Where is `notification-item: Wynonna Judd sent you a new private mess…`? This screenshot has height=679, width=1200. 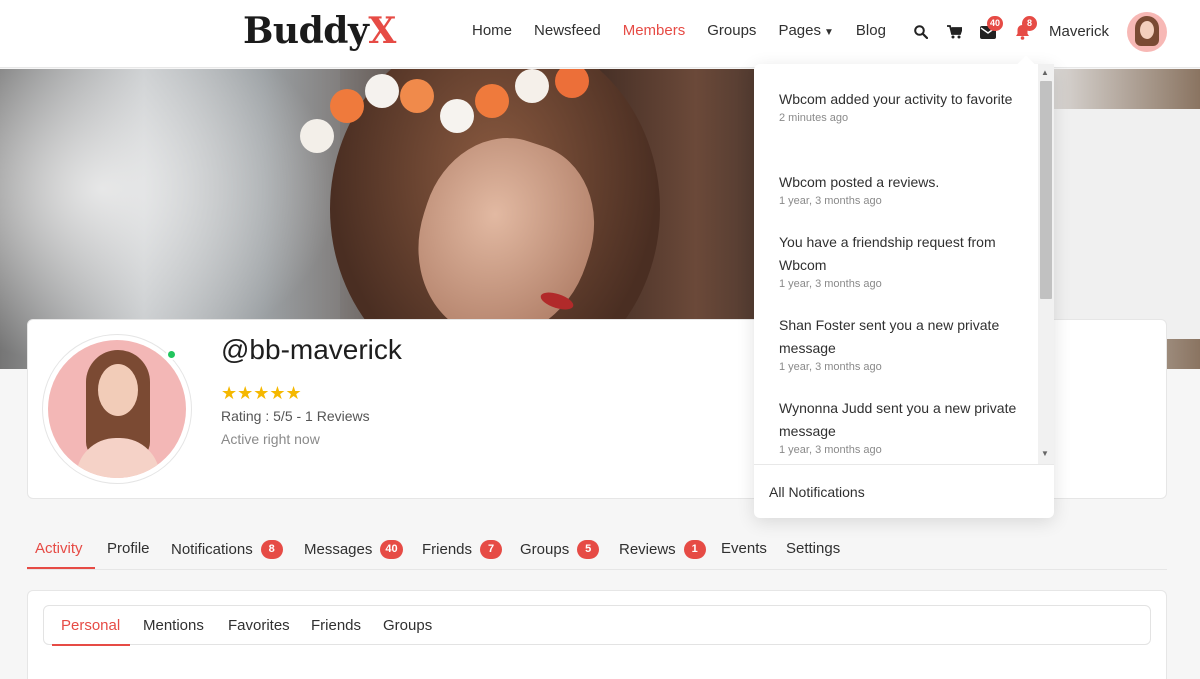
notification-item: Wynonna Judd sent you a new private mess… is located at coordinates (904, 426).